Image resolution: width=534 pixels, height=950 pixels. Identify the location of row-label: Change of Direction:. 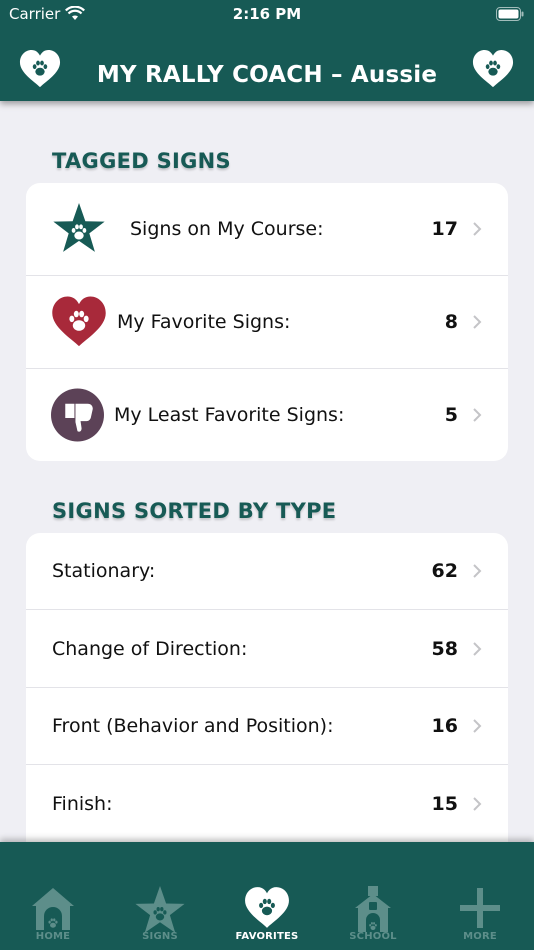
(150, 648).